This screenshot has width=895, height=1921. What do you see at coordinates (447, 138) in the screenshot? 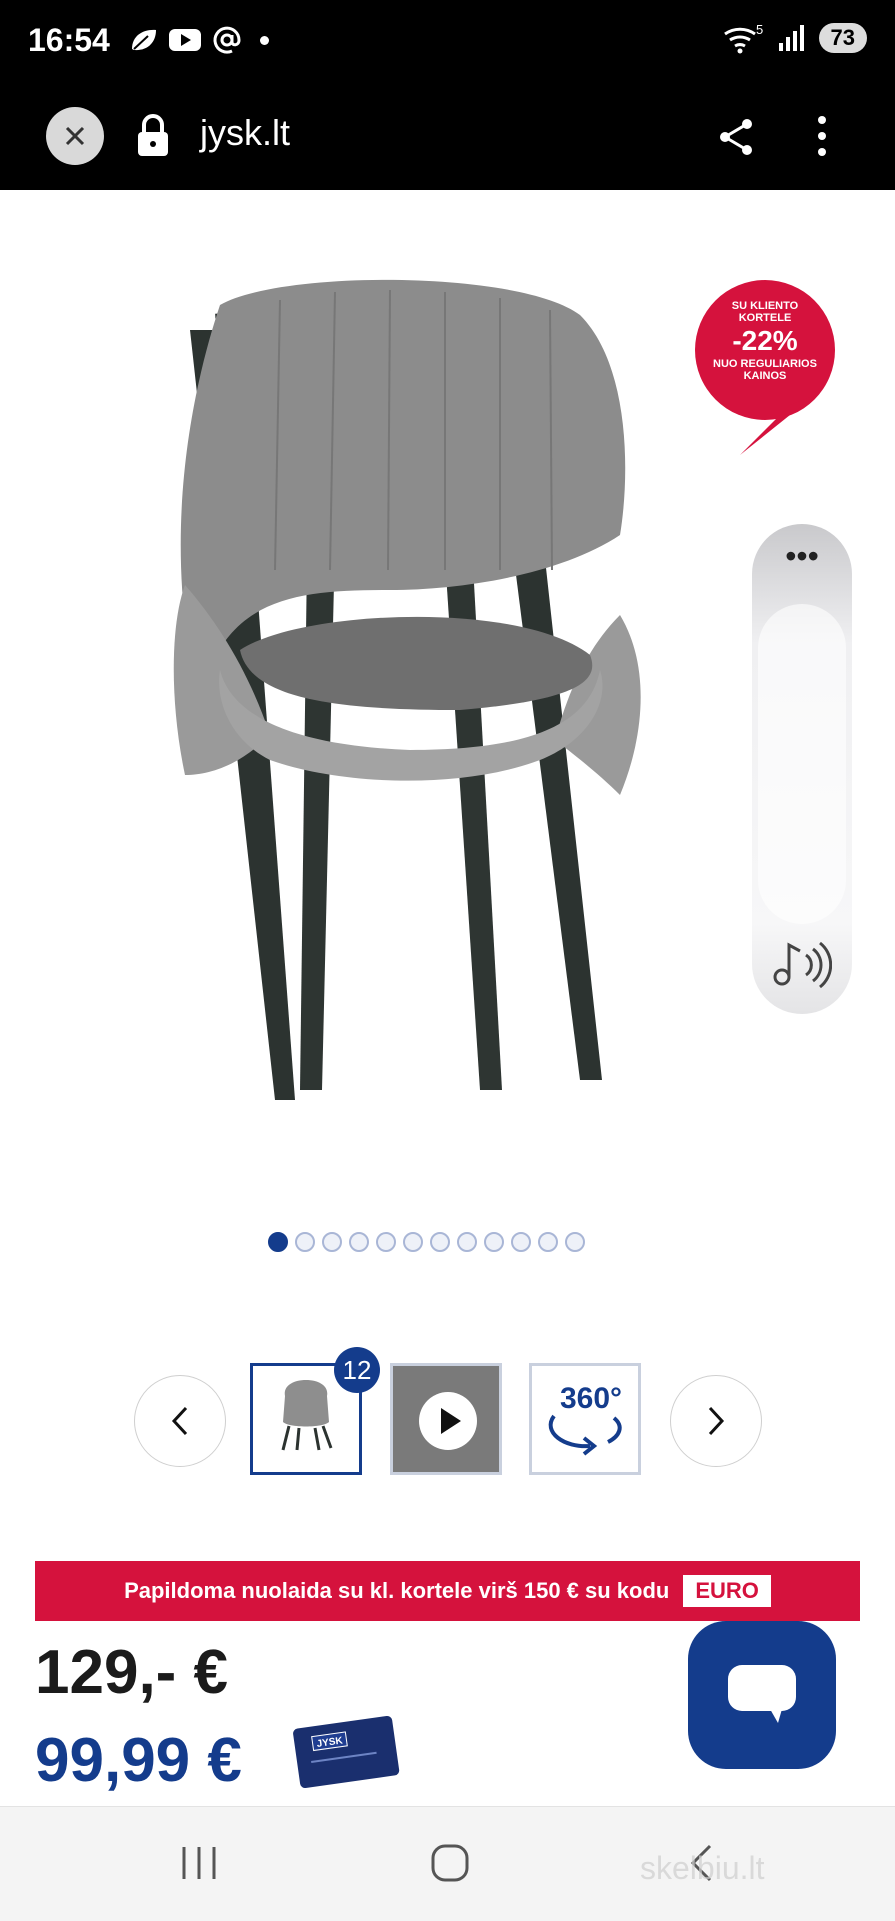
I see `browser-toolbar: jysk.lt` at bounding box center [447, 138].